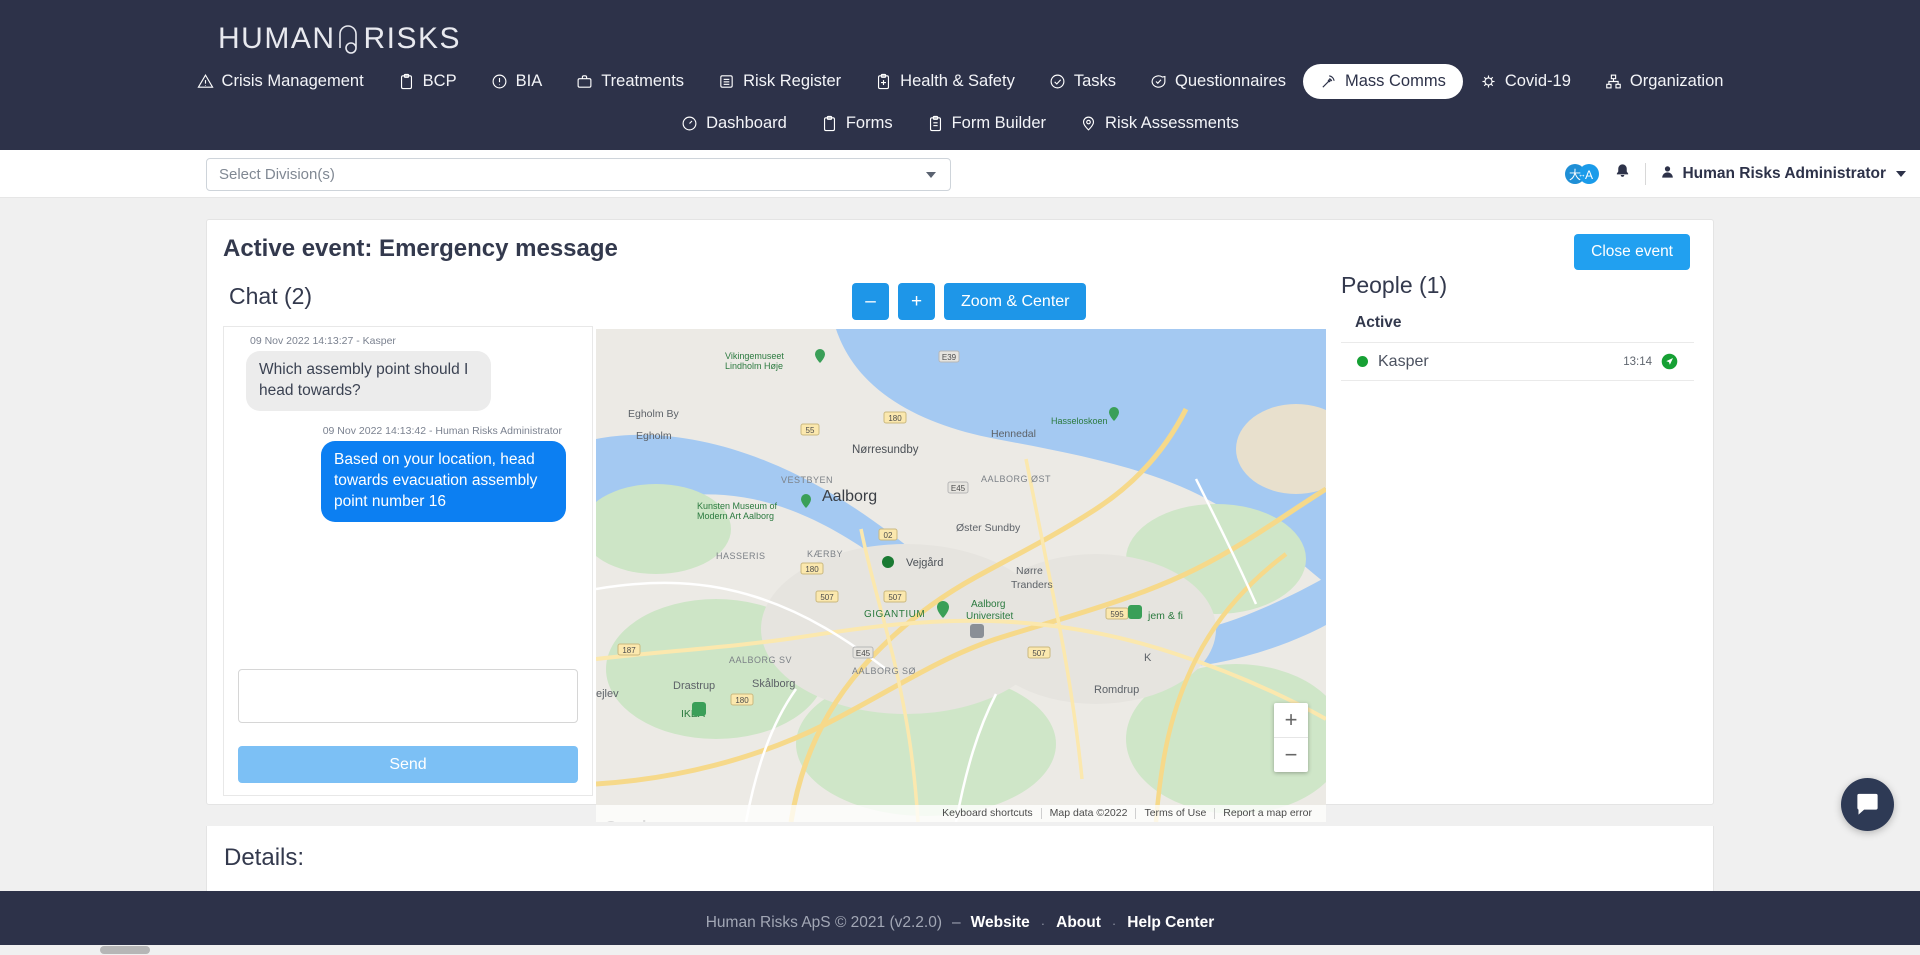  I want to click on translate-icon: 大 A ↔, so click(1582, 174).